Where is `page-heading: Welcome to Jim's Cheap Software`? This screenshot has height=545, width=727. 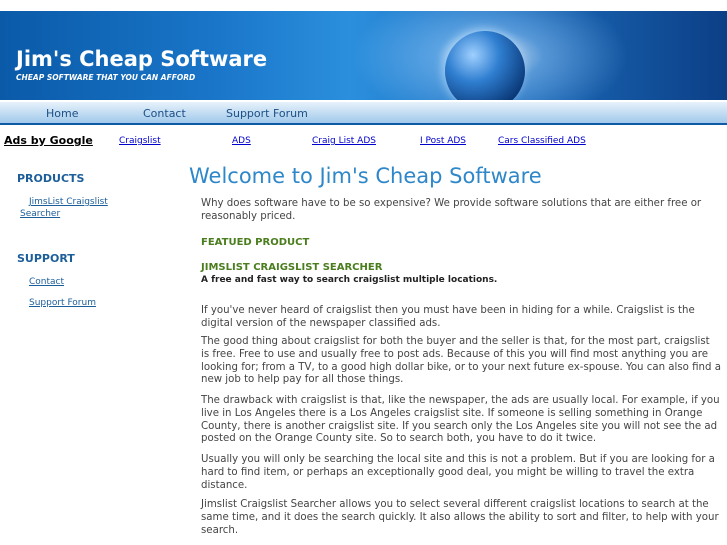 page-heading: Welcome to Jim's Cheap Software is located at coordinates (365, 176).